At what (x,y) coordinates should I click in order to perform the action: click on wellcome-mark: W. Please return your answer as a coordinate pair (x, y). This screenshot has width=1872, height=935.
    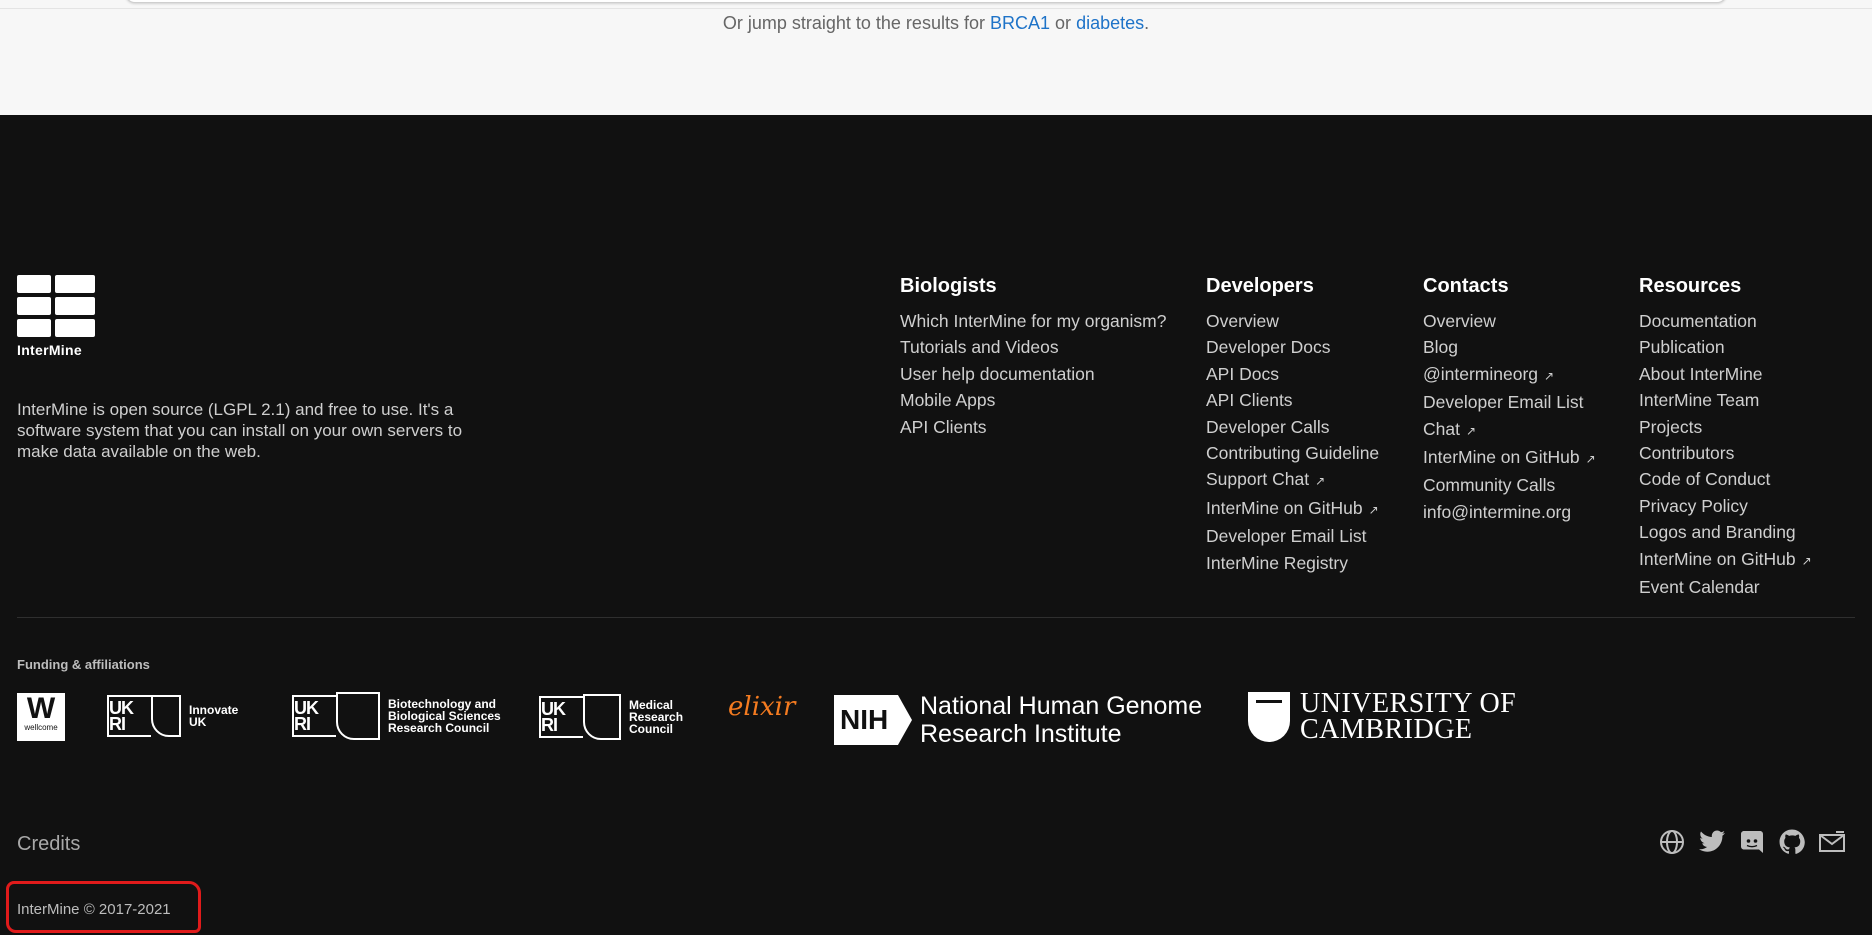
    Looking at the image, I should click on (41, 708).